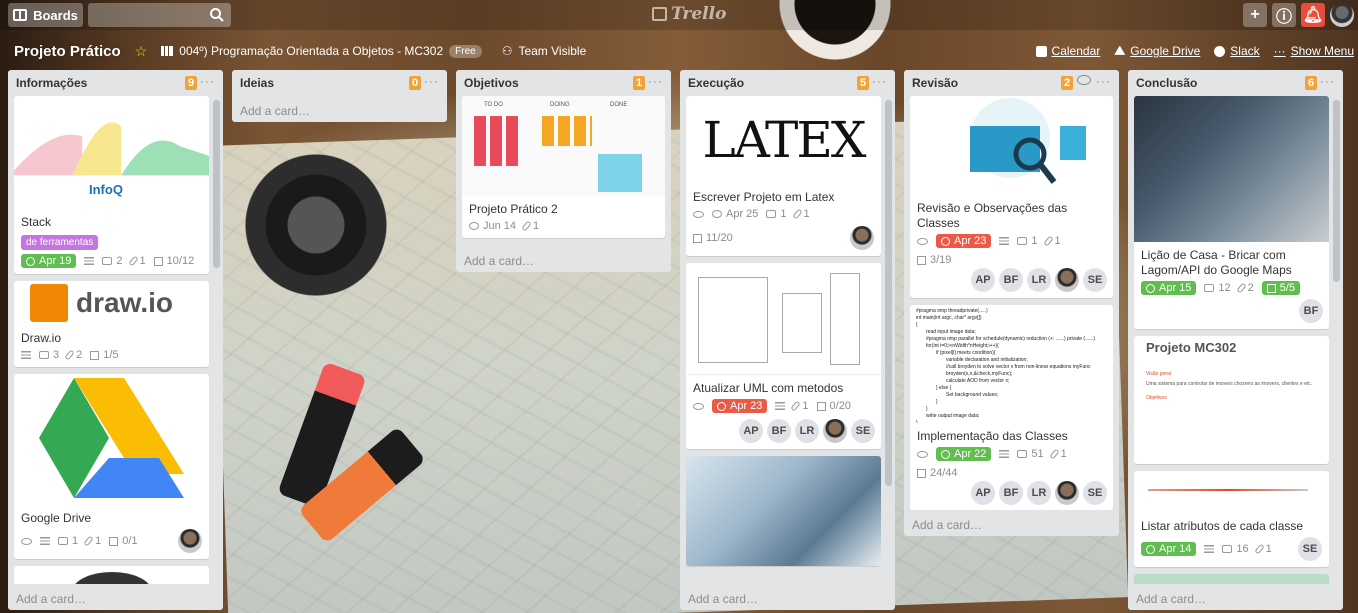 The width and height of the screenshot is (1358, 613). I want to click on search-box, so click(159, 15).